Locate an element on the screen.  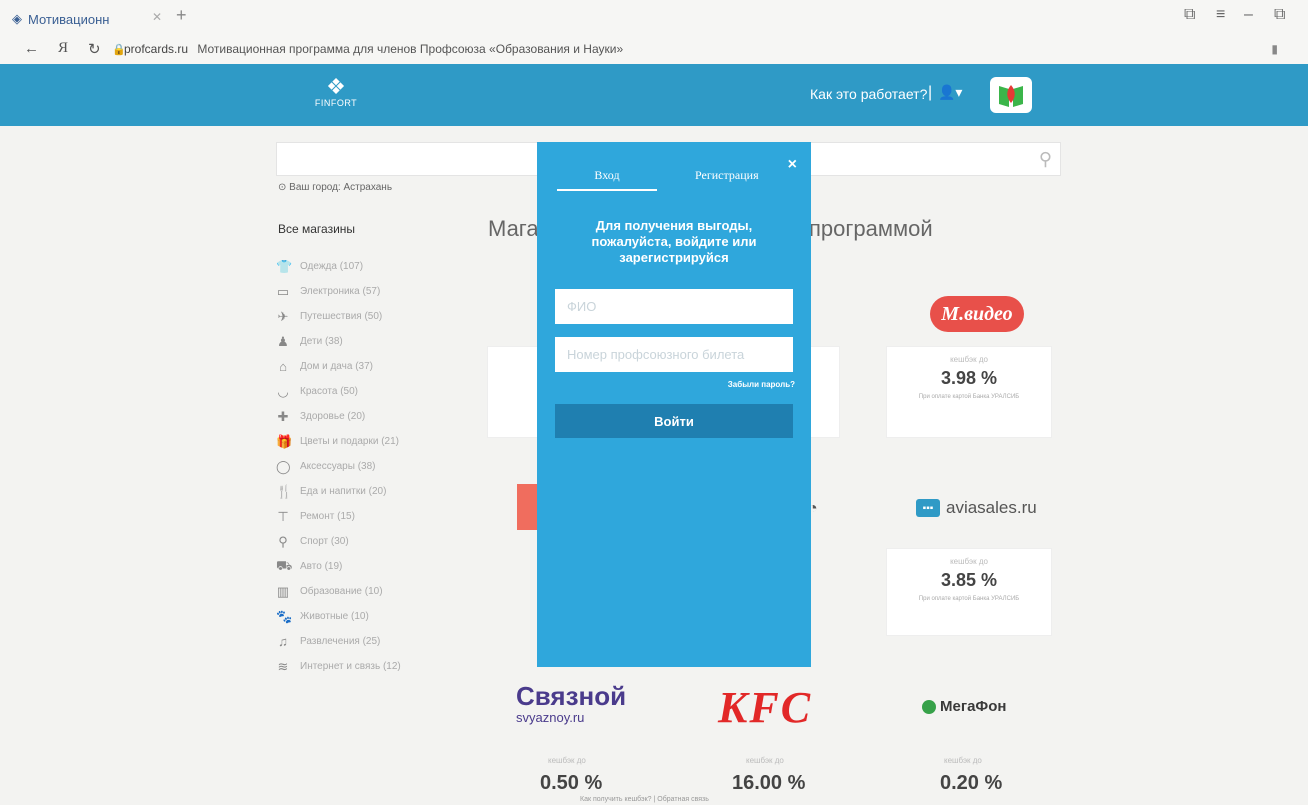
how-it-works-link: Как это работает? is located at coordinates (868, 94).